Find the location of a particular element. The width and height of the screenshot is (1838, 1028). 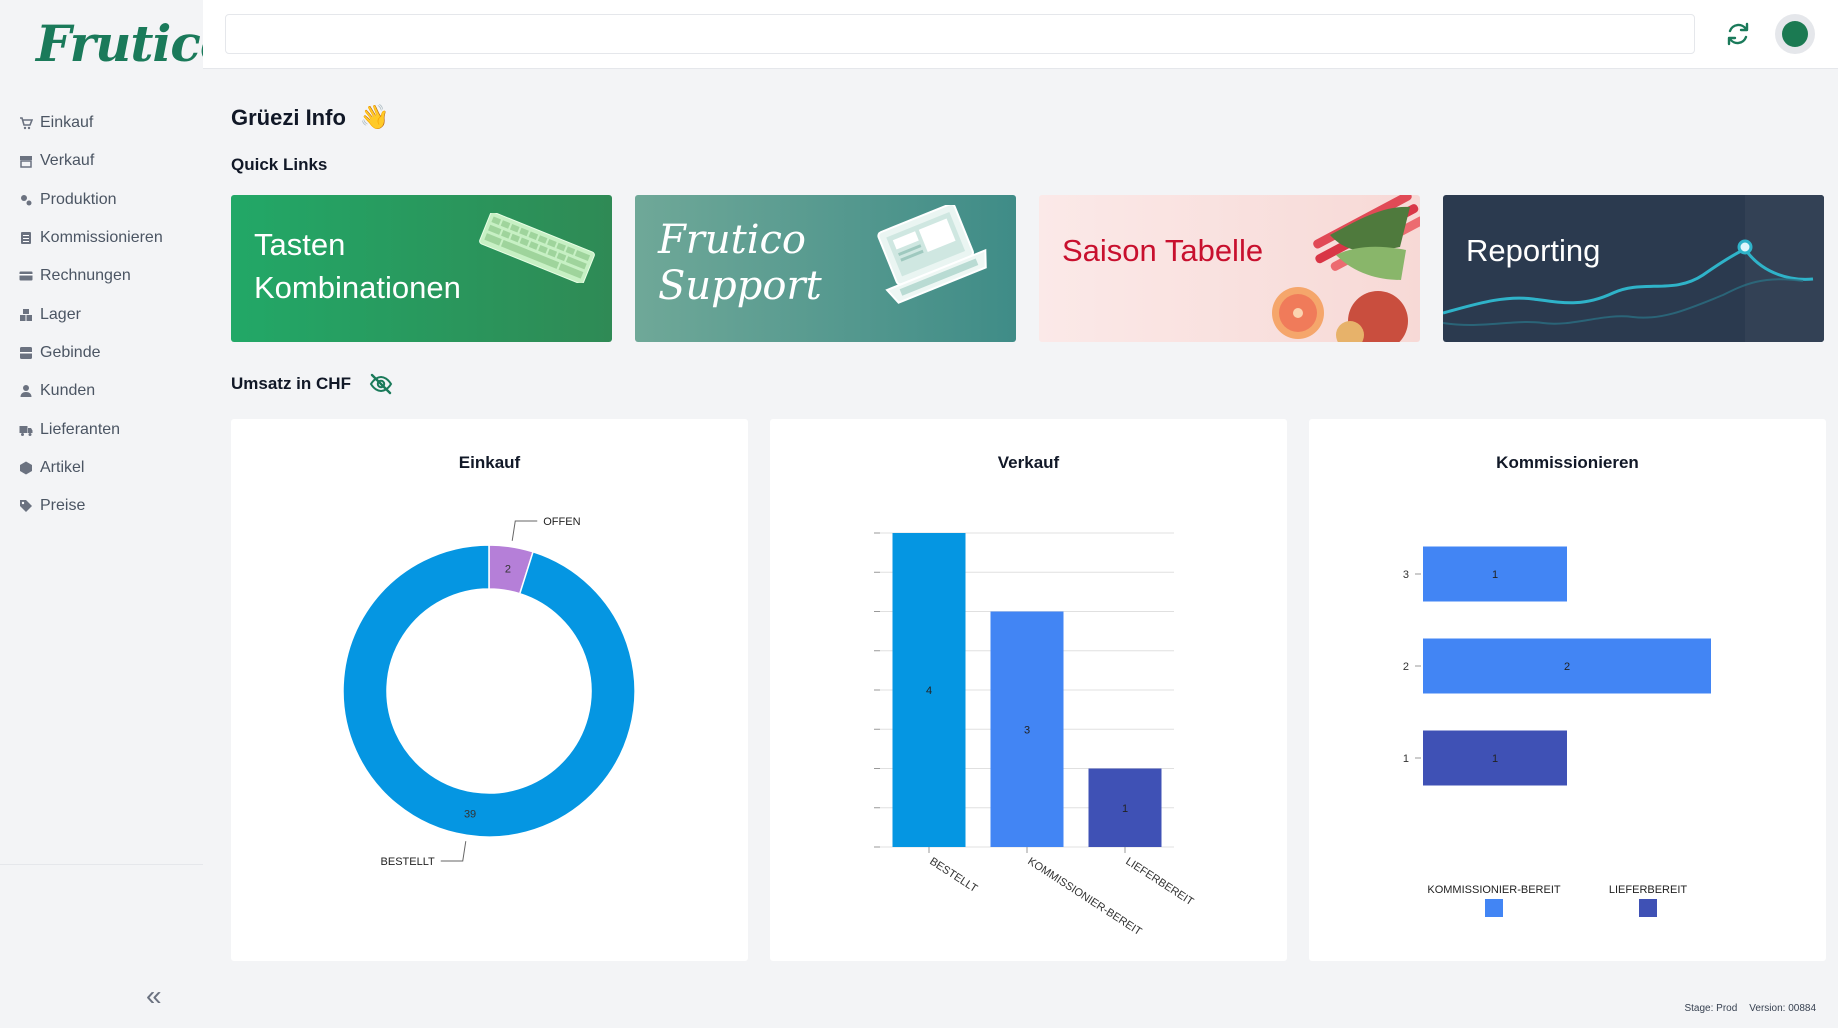

avatar is located at coordinates (1795, 34).